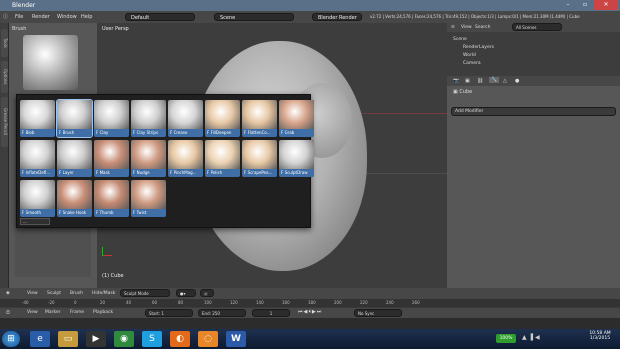 This screenshot has width=620, height=349. What do you see at coordinates (568, 5) in the screenshot?
I see `minimize-button: –` at bounding box center [568, 5].